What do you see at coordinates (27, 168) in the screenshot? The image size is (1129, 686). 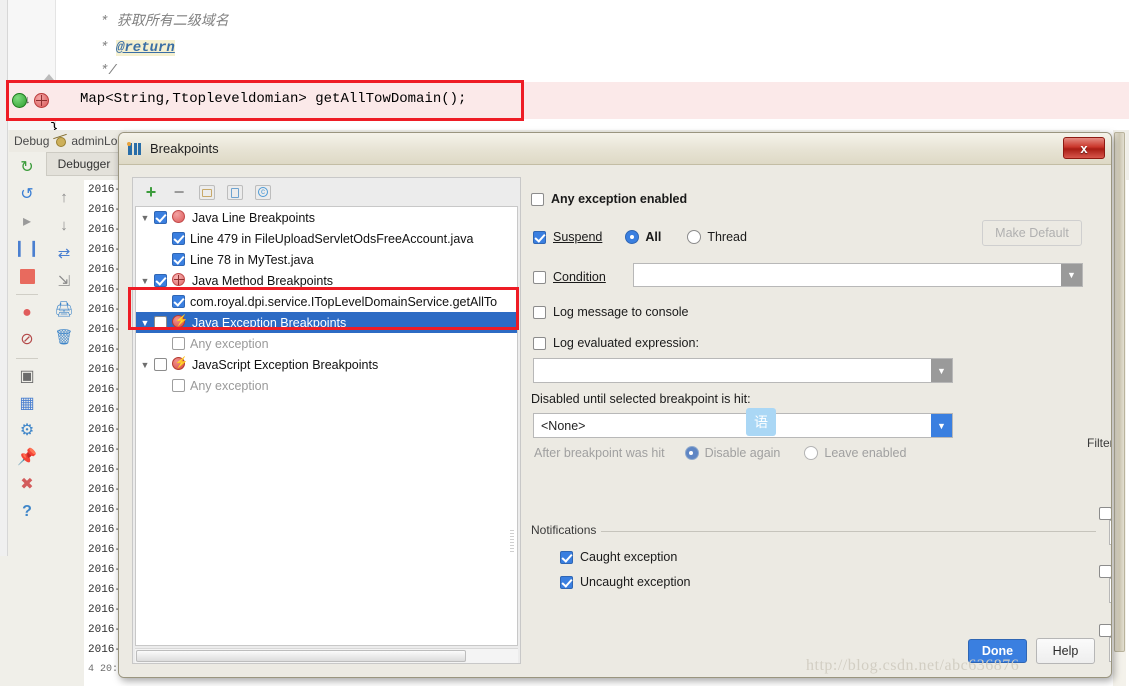 I see `rerun-icon: ↻` at bounding box center [27, 168].